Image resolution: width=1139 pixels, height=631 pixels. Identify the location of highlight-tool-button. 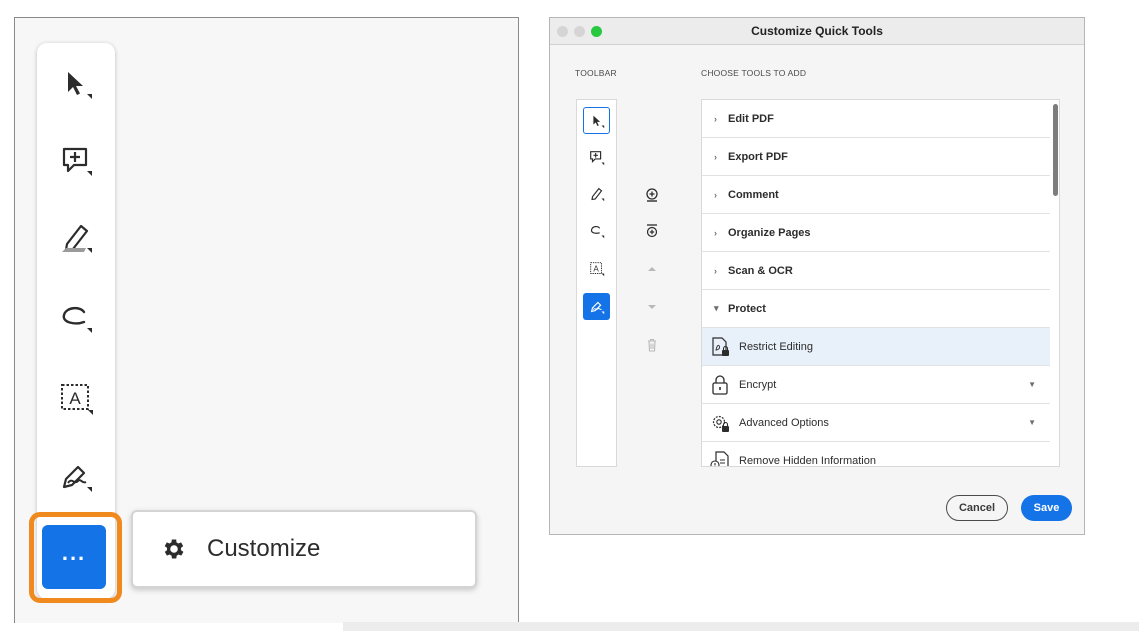
(76, 238).